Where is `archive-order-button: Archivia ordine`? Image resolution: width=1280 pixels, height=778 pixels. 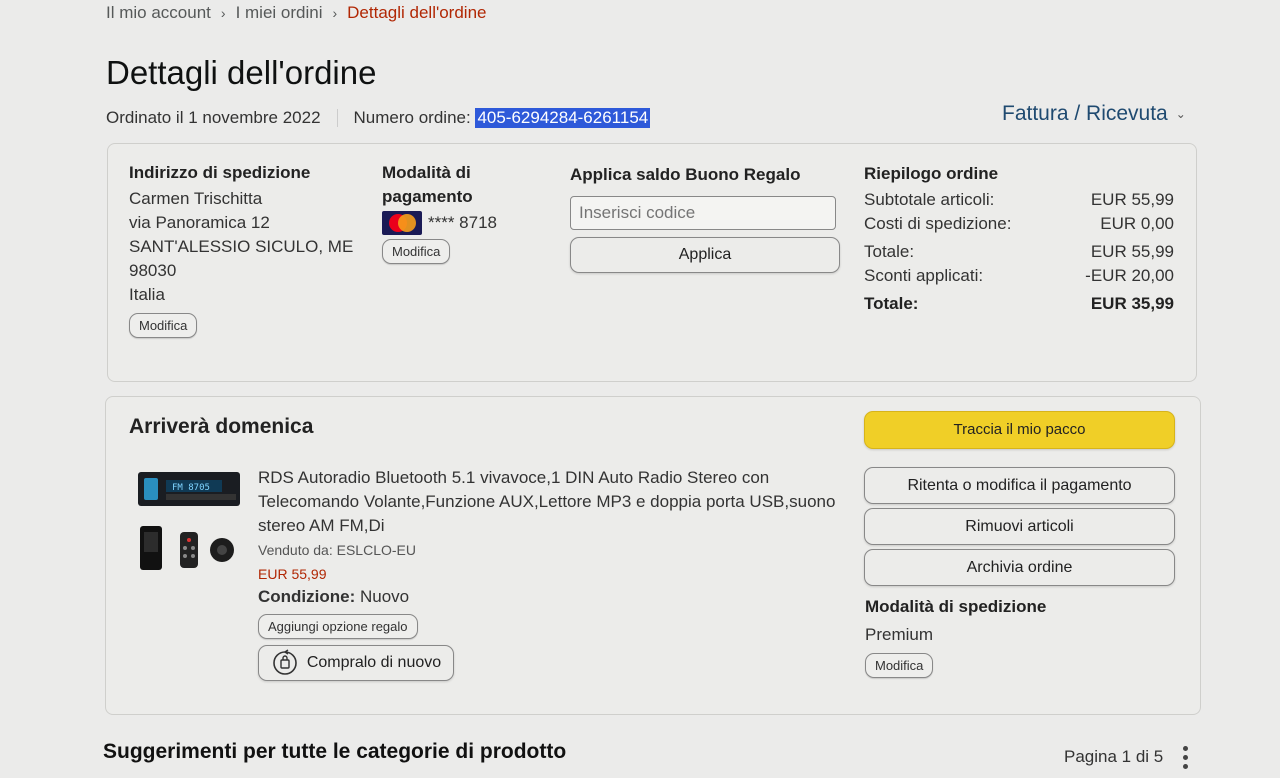
archive-order-button: Archivia ordine is located at coordinates (1019, 567).